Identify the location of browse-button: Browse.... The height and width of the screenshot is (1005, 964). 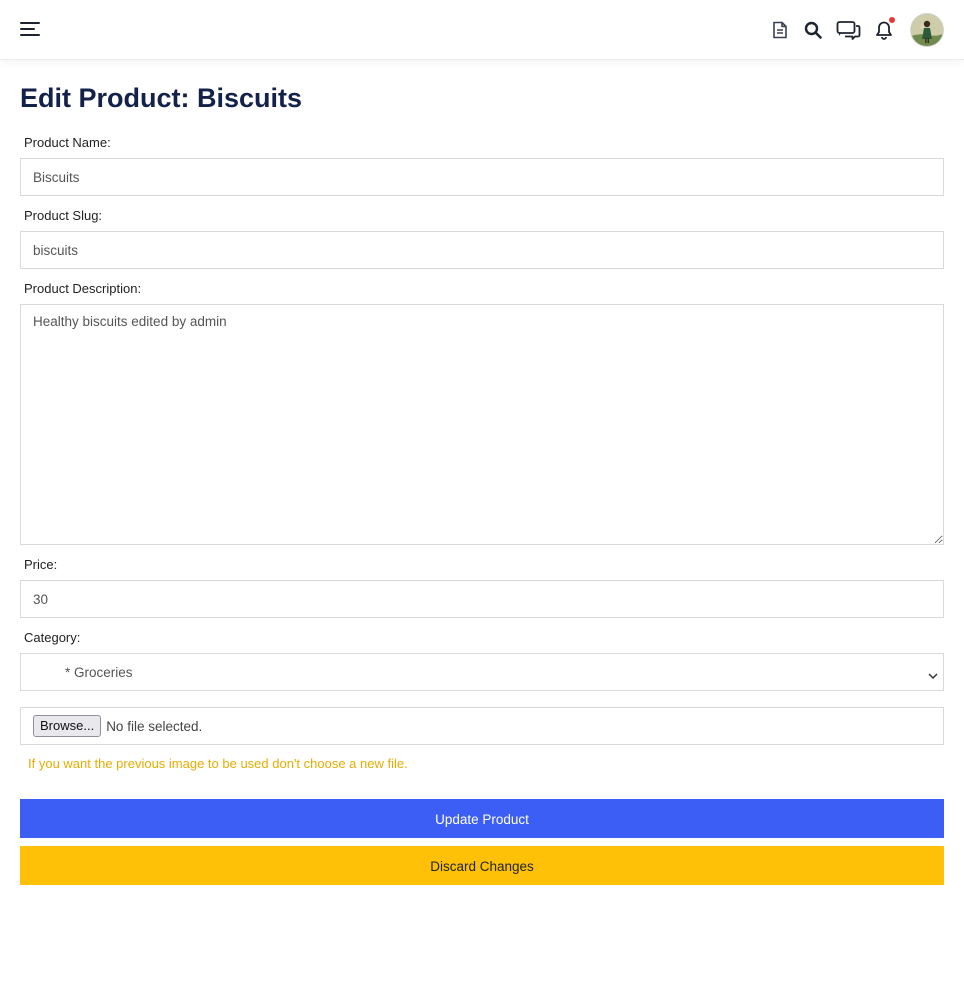
(67, 726).